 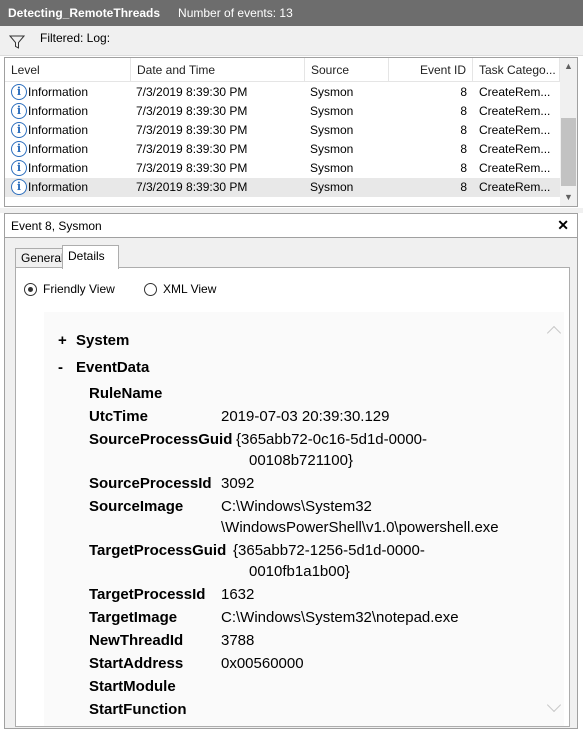 I want to click on eventdata-node: - EventData, so click(x=103, y=367).